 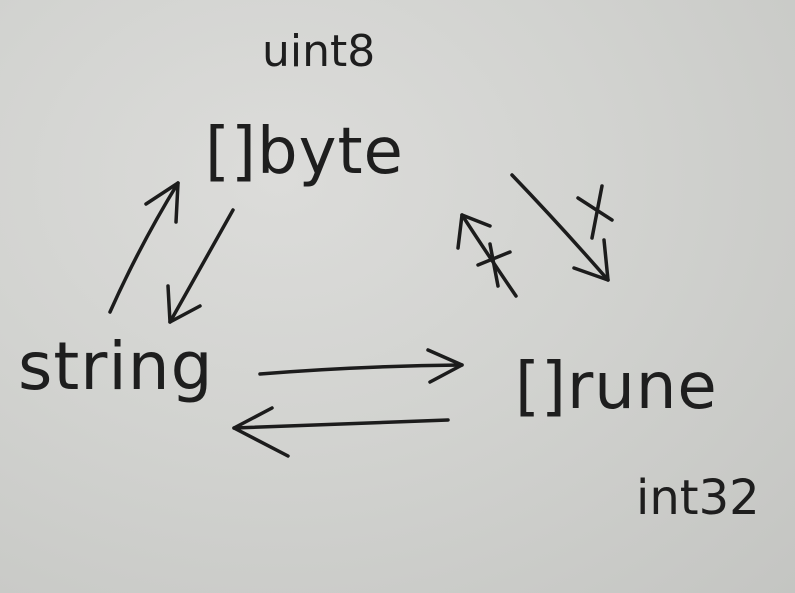 What do you see at coordinates (200, 266) in the screenshot?
I see `edge-byte-to-string` at bounding box center [200, 266].